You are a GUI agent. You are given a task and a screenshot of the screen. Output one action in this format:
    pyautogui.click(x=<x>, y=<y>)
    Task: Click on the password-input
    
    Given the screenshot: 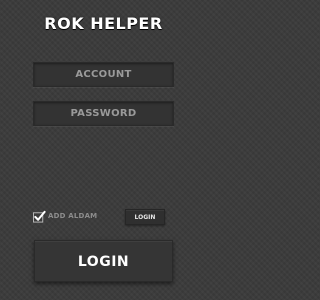 What is the action you would take?
    pyautogui.click(x=103, y=113)
    